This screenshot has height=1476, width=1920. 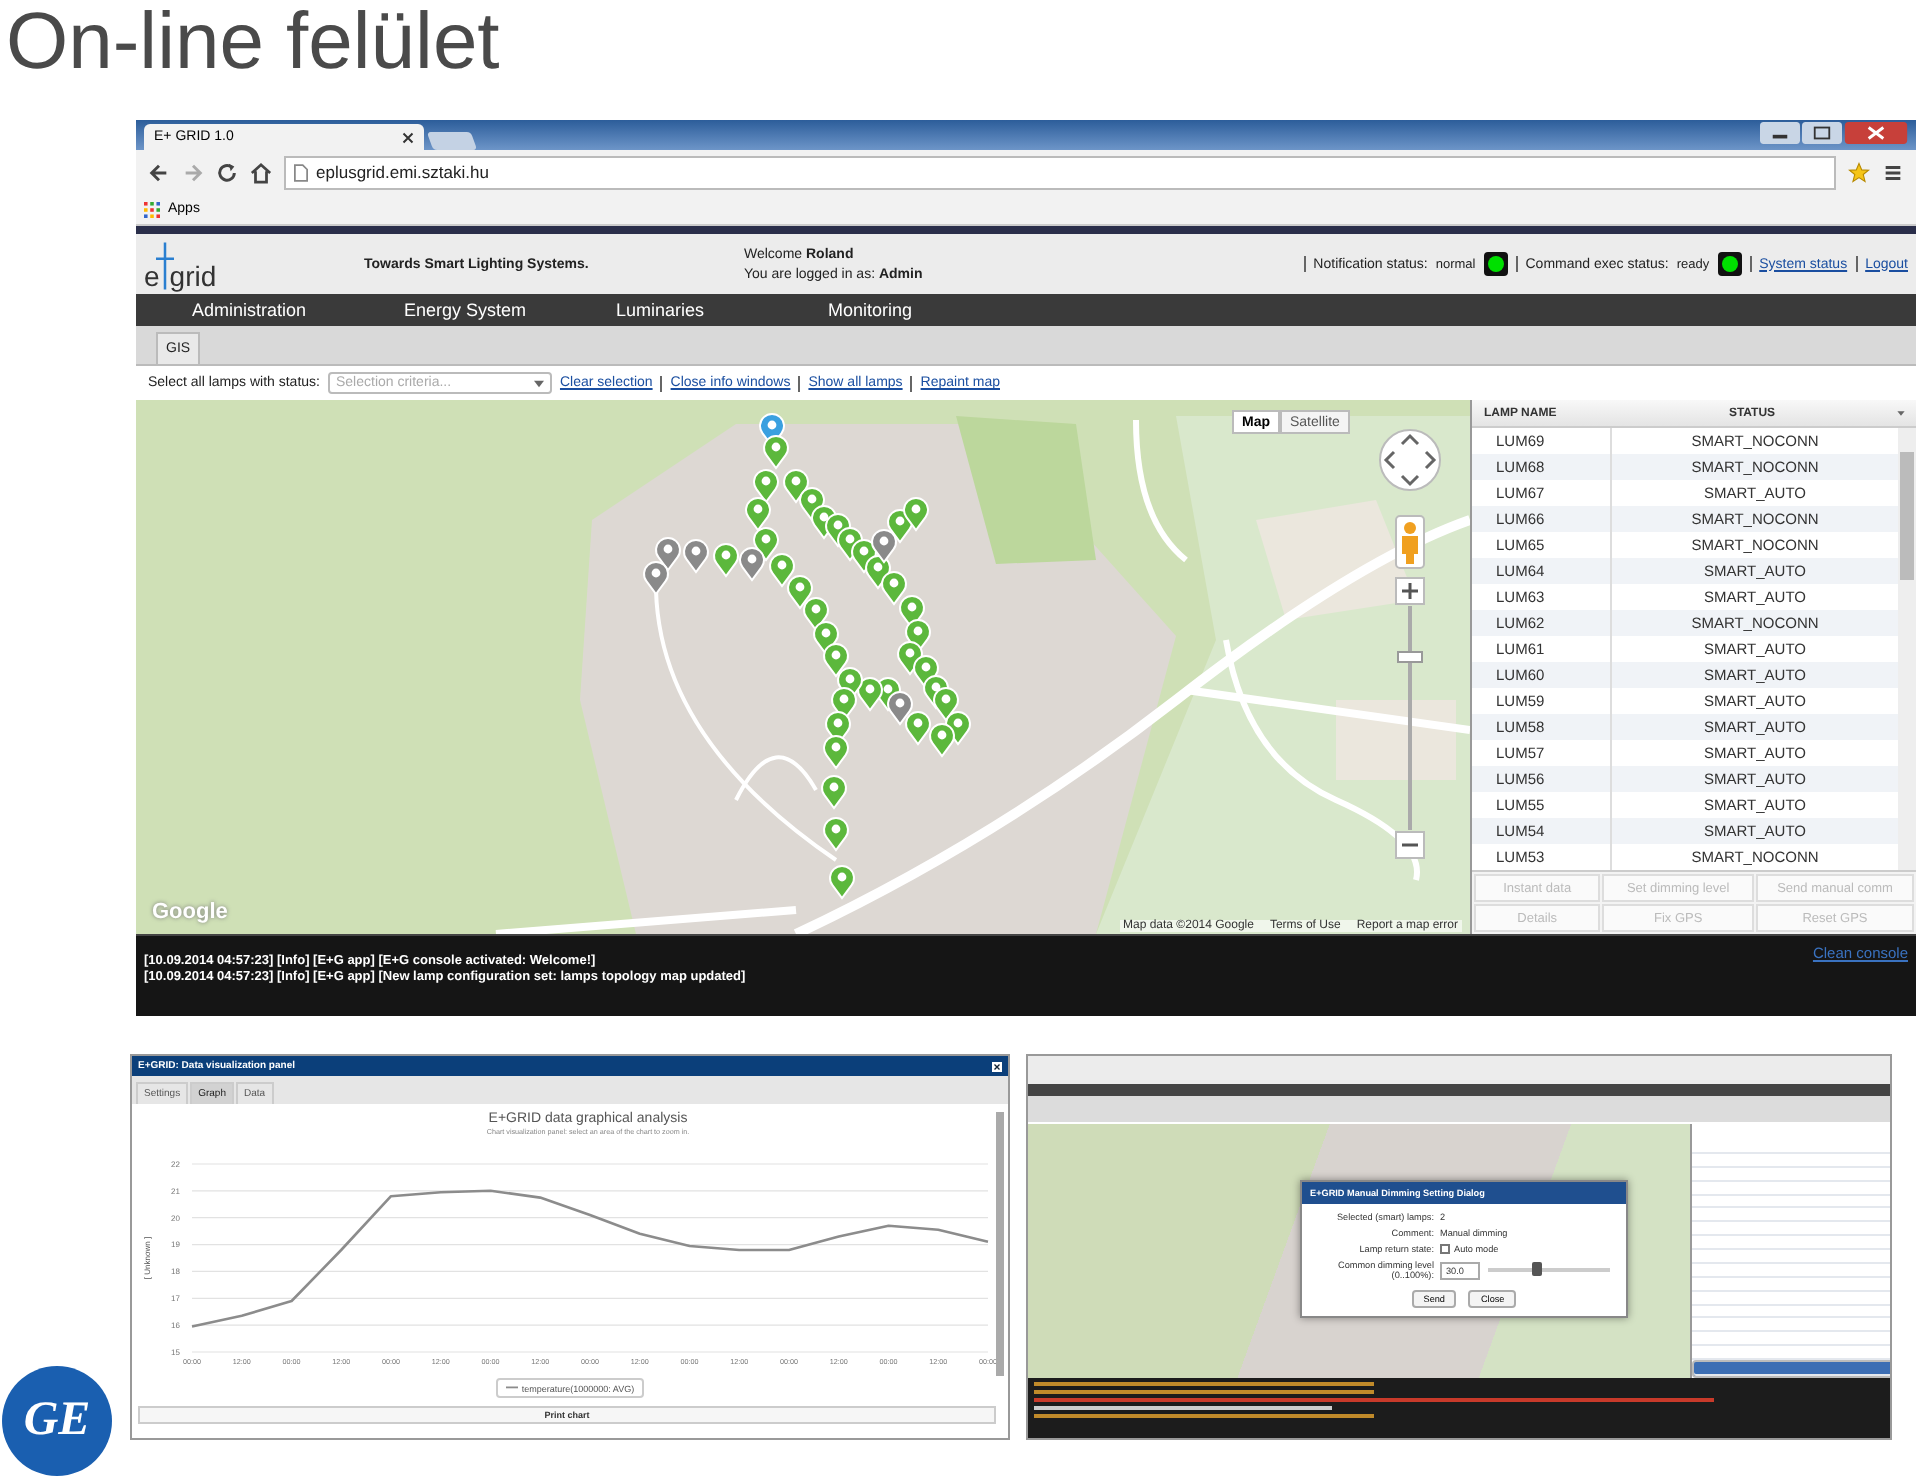 What do you see at coordinates (538, 383) in the screenshot?
I see `caret-icon` at bounding box center [538, 383].